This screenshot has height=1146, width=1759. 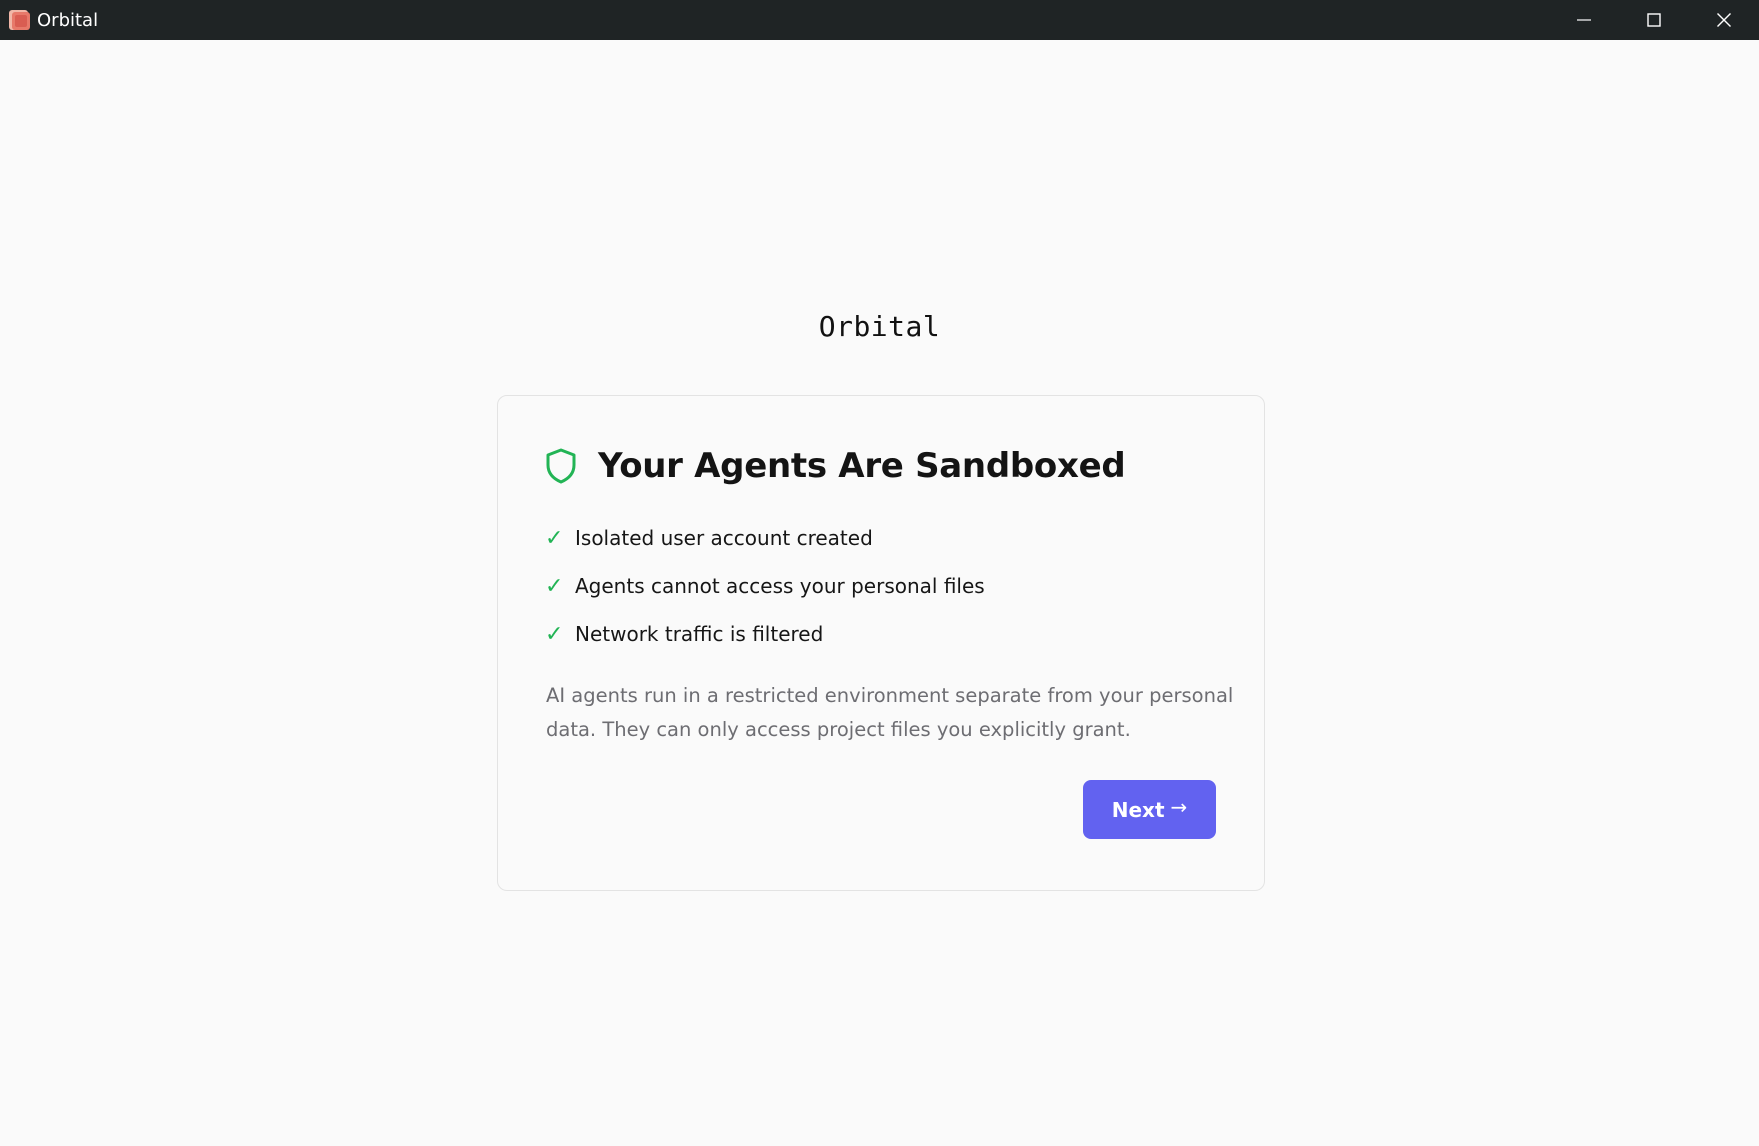 I want to click on checklist-label: Agents cannot access your personal files, so click(x=780, y=586).